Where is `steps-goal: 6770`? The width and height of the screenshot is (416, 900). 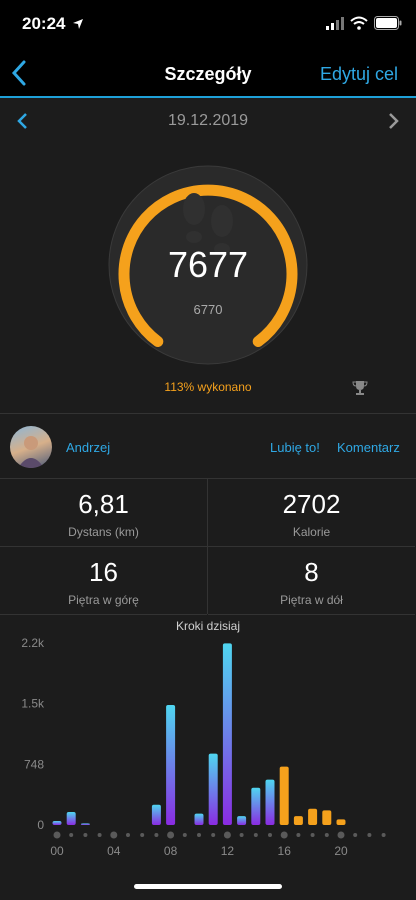 steps-goal: 6770 is located at coordinates (208, 309).